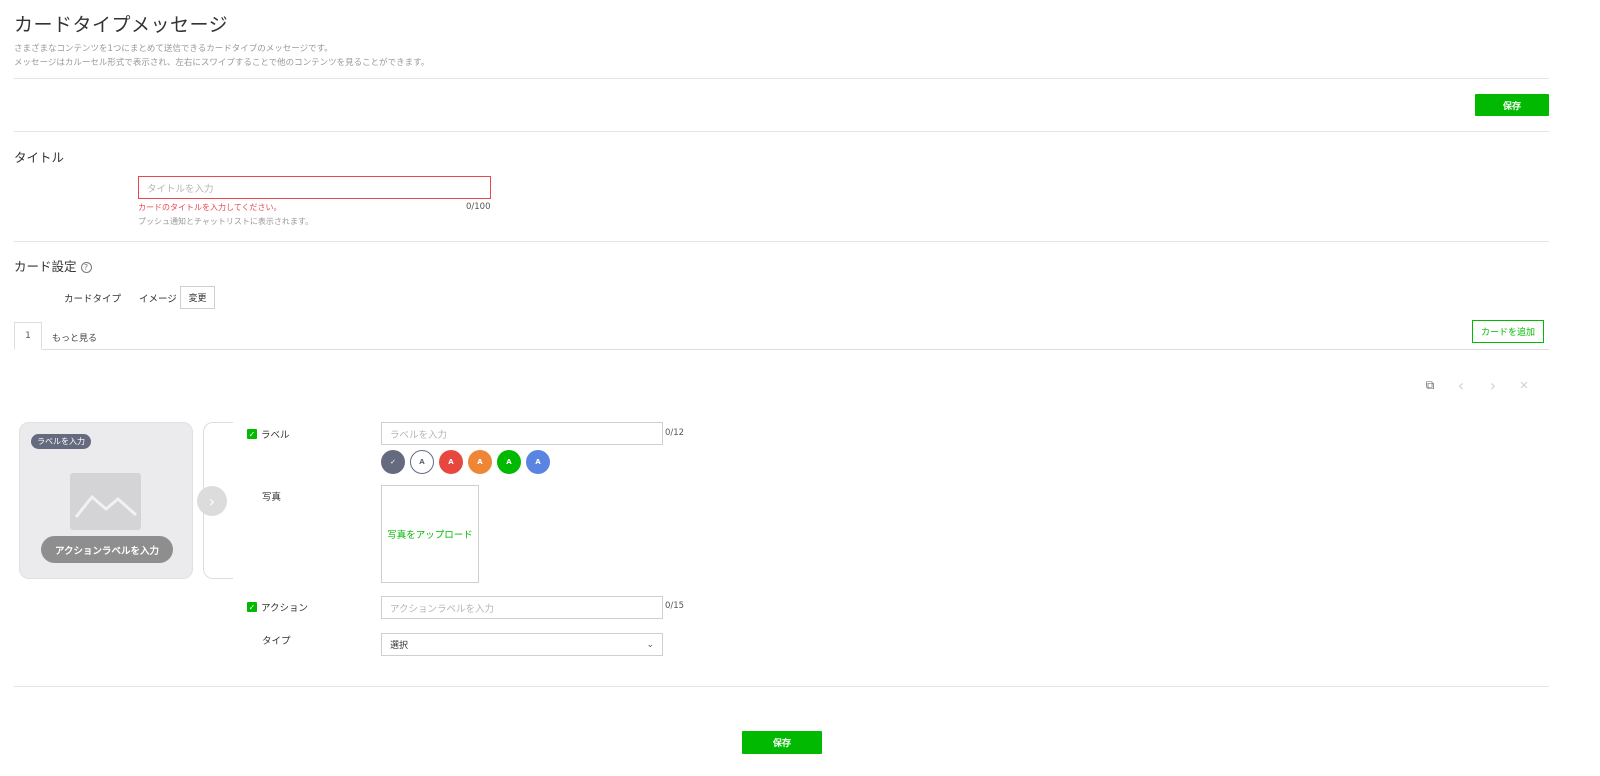  What do you see at coordinates (422, 462) in the screenshot?
I see `swatch-white: A` at bounding box center [422, 462].